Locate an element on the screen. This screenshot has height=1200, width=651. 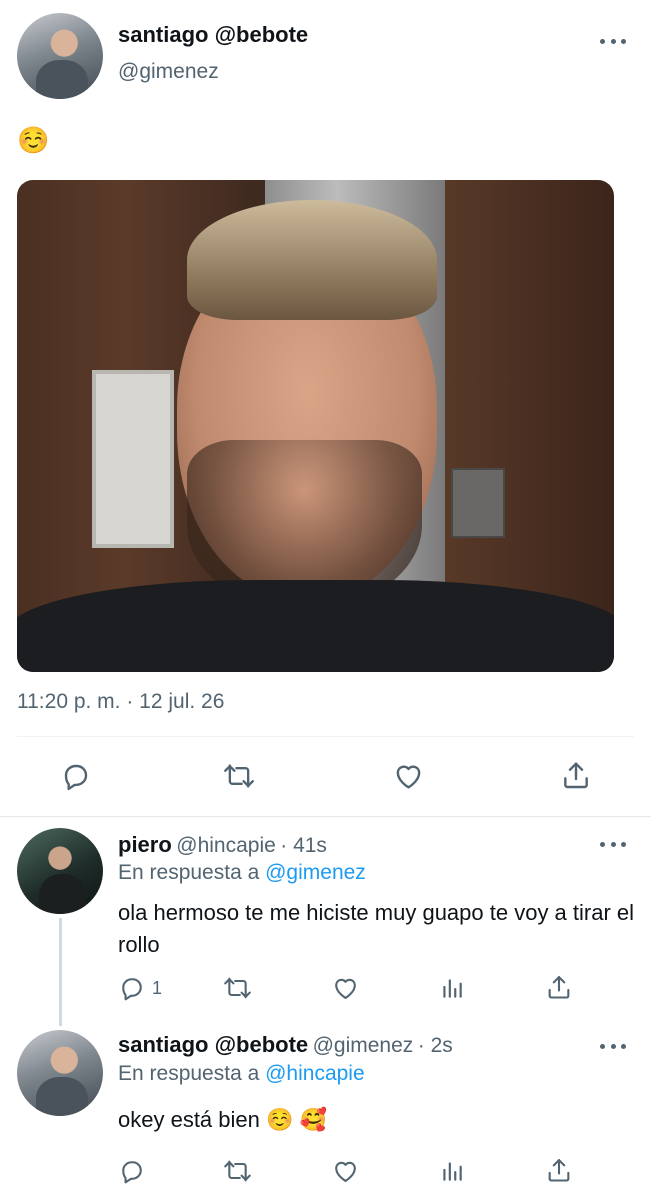
reply-text: okey está bien ☺️ 🥰 is located at coordinates (222, 1119).